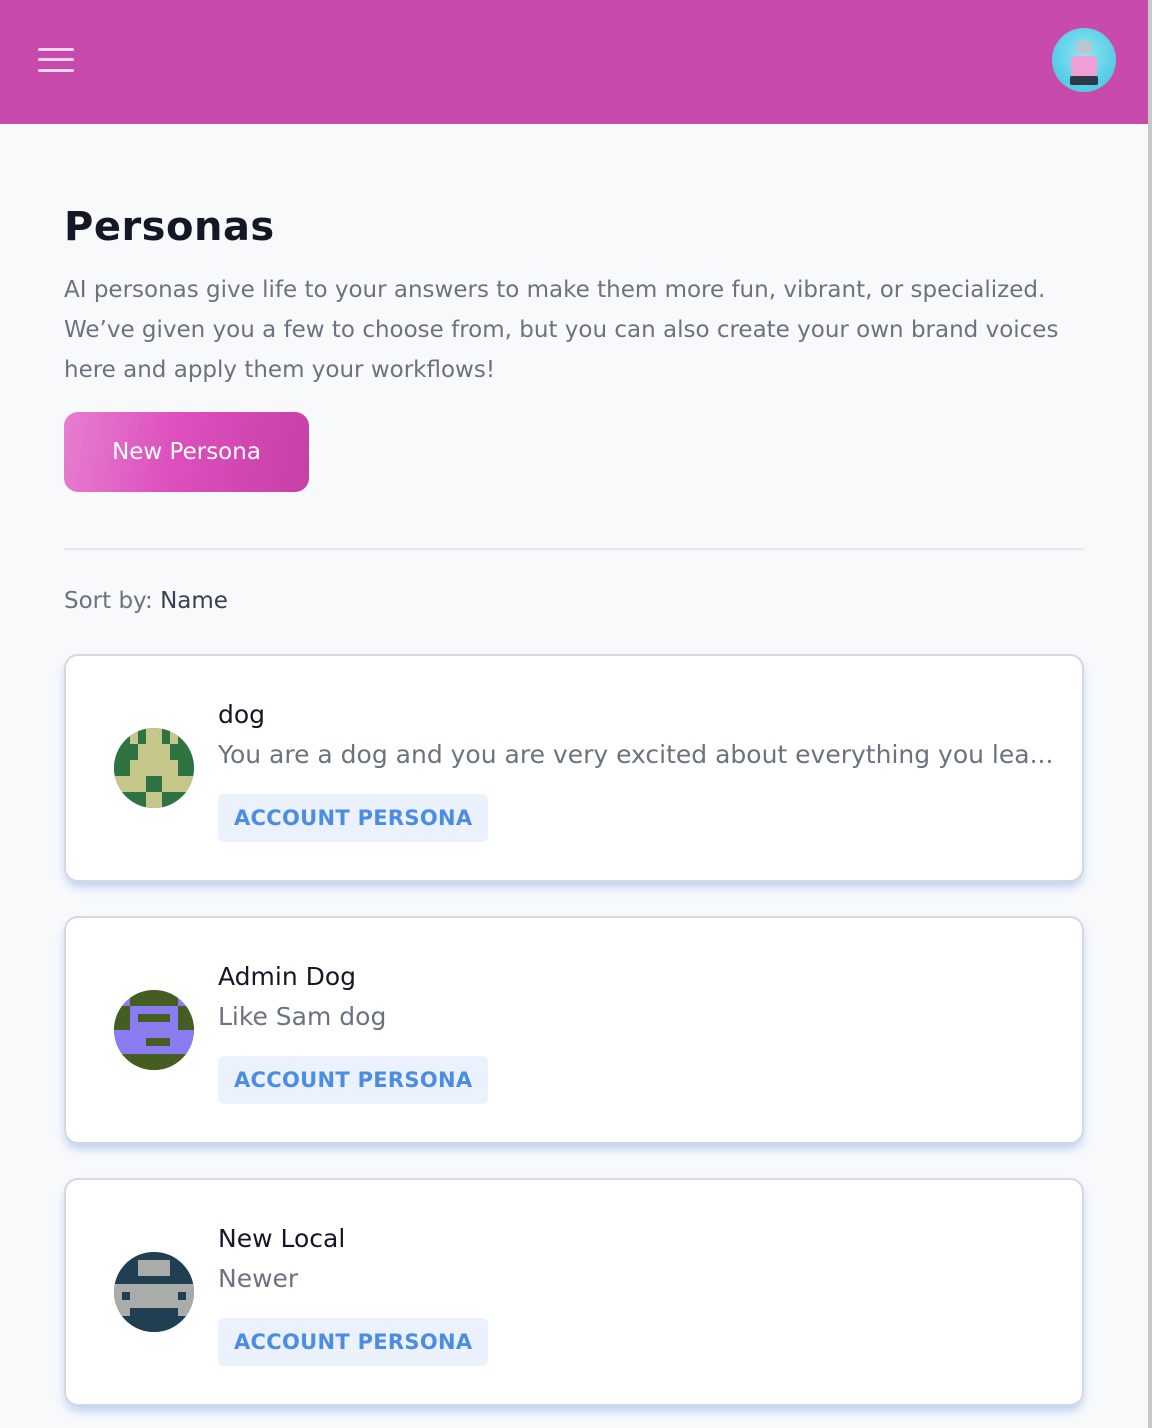 Image resolution: width=1152 pixels, height=1428 pixels. Describe the element at coordinates (258, 1278) in the screenshot. I see `persona-description: Newer` at that location.